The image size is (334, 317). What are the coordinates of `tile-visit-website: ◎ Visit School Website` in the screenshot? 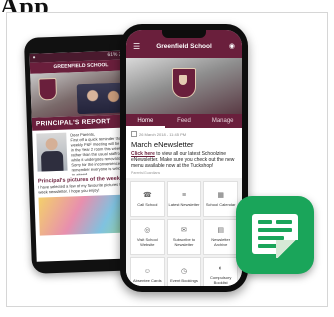 It's located at (147, 237).